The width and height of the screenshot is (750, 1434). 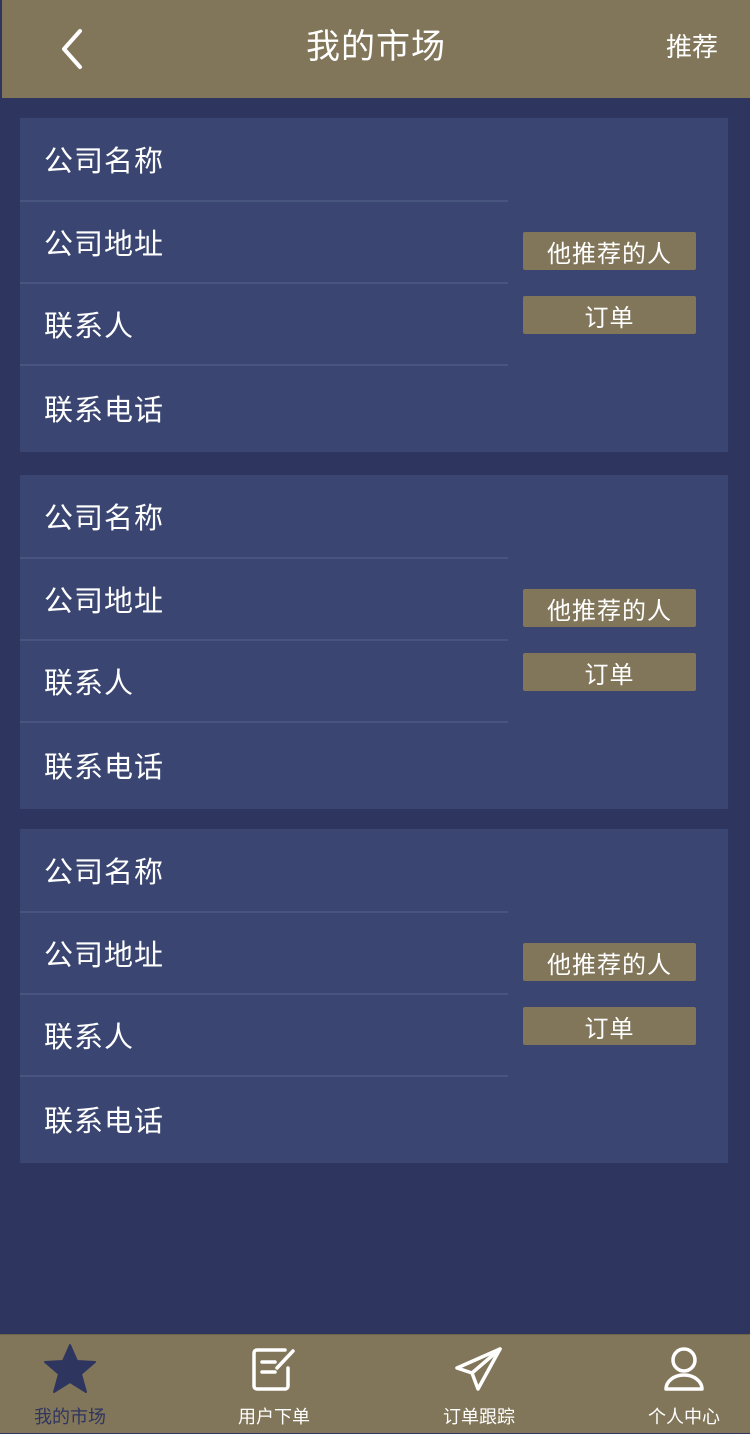 What do you see at coordinates (274, 1369) in the screenshot?
I see `edit-note-icon` at bounding box center [274, 1369].